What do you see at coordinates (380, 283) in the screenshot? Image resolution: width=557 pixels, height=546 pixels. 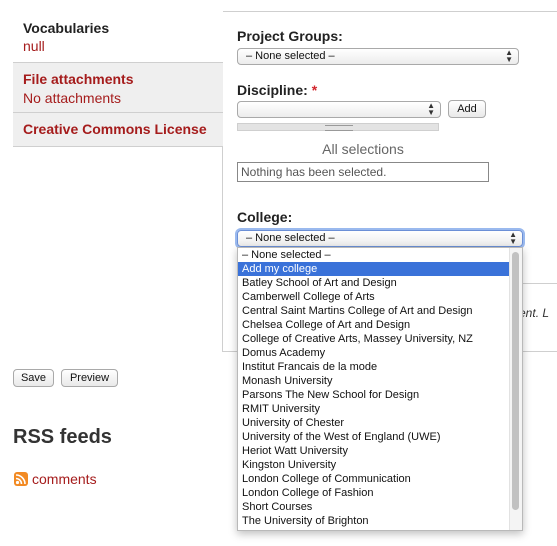 I see `college-option: Batley School of Art and Design` at bounding box center [380, 283].